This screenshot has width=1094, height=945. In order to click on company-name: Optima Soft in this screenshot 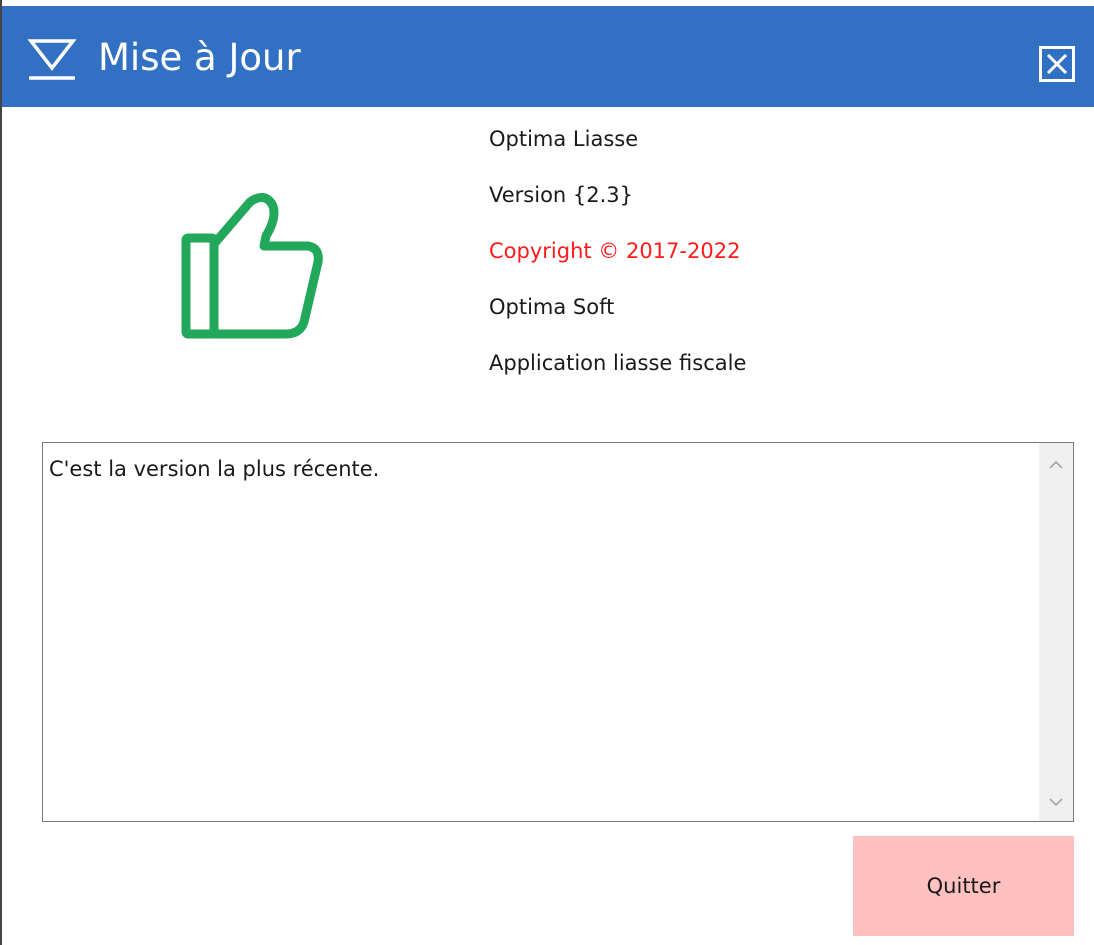, I will do `click(552, 307)`.